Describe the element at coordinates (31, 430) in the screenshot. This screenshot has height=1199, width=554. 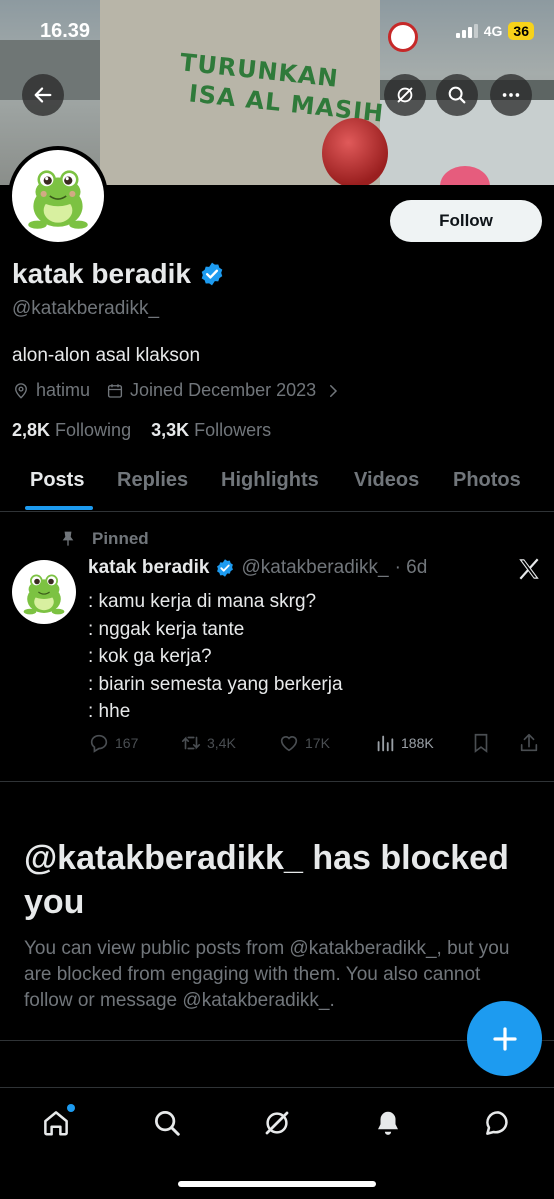
I see `following-count: 2,8K` at that location.